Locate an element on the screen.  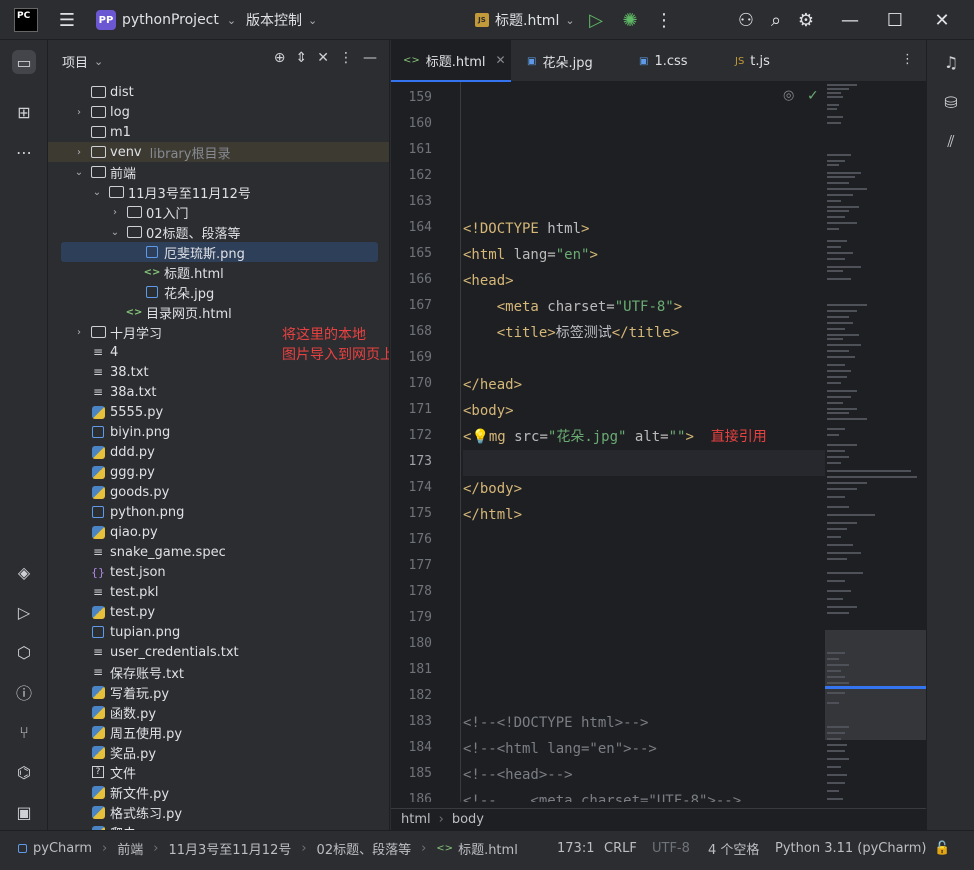
add-user-icon: ⚇ is located at coordinates (746, 20).